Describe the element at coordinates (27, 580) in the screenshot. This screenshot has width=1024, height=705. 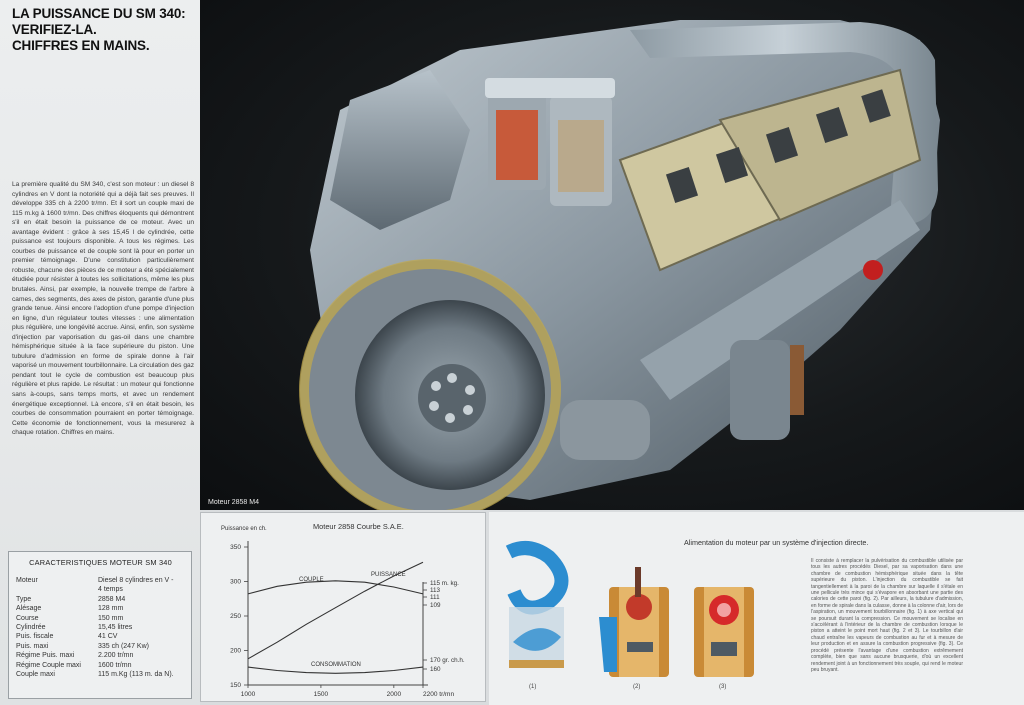
I see `spec-key: Moteur` at that location.